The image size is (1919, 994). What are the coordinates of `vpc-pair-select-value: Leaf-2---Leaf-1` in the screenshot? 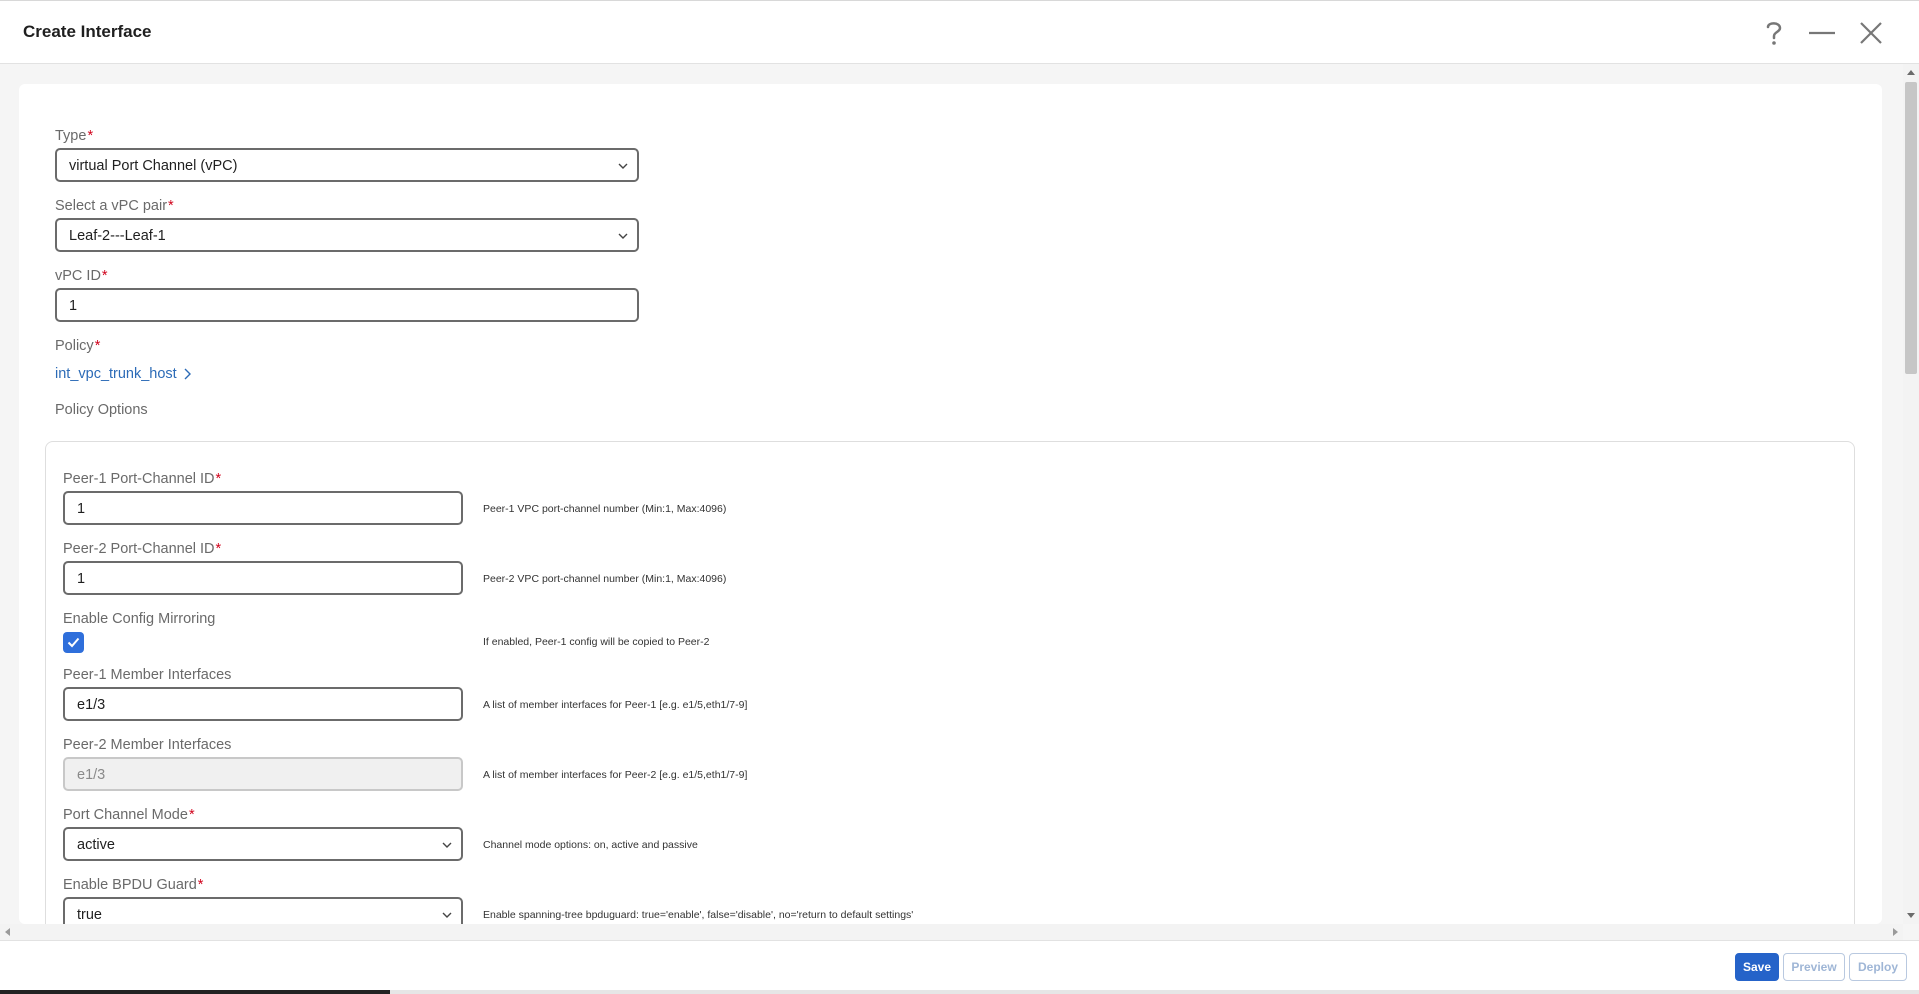 It's located at (117, 236).